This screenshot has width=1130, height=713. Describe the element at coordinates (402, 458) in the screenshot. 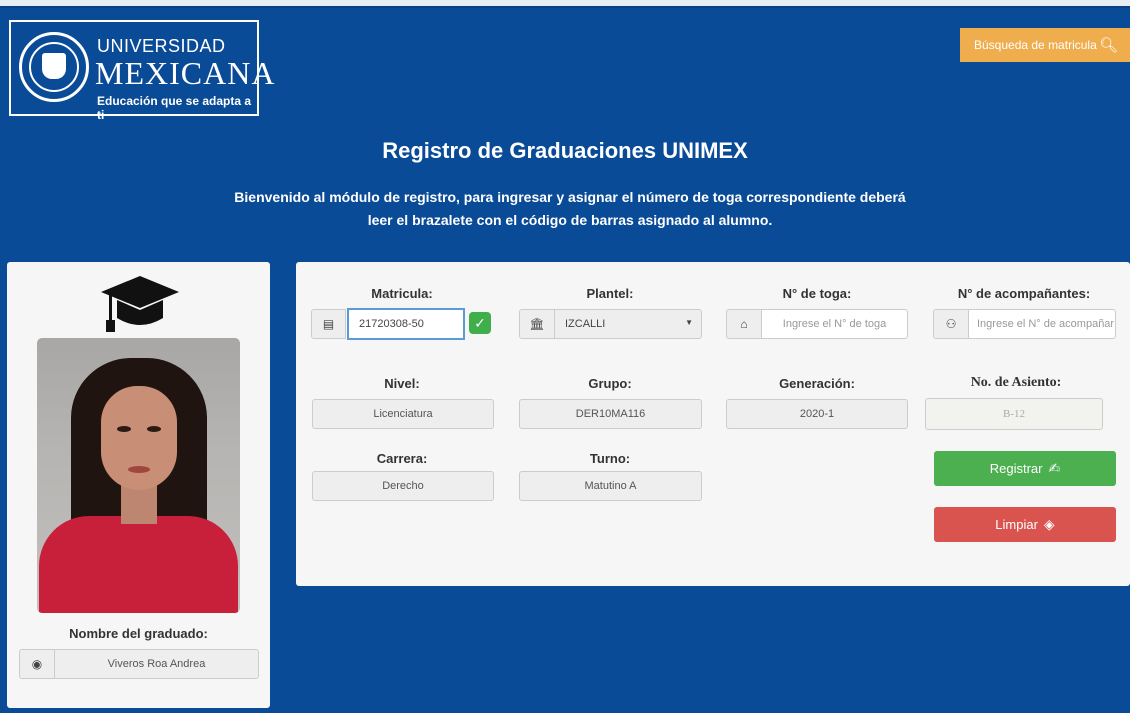

I see `carrera-label: Carrera:` at that location.